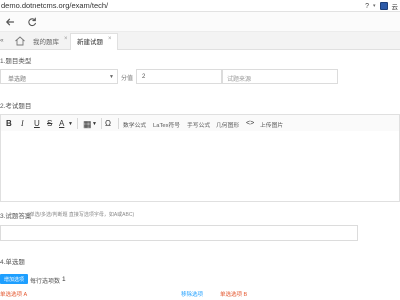  Describe the element at coordinates (87, 124) in the screenshot. I see `table-icon: ▦` at that location.